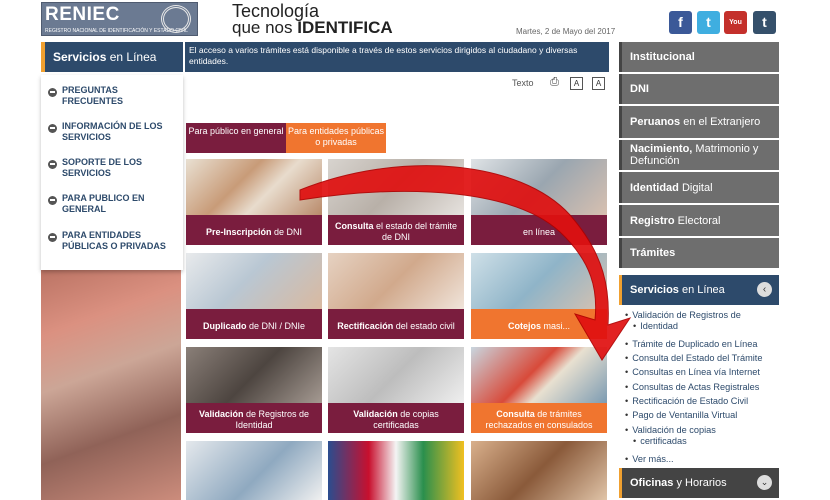  Describe the element at coordinates (699, 155) in the screenshot. I see `right-menu-nacimiento: Nacimiento, Matrimonio y Defunción` at that location.